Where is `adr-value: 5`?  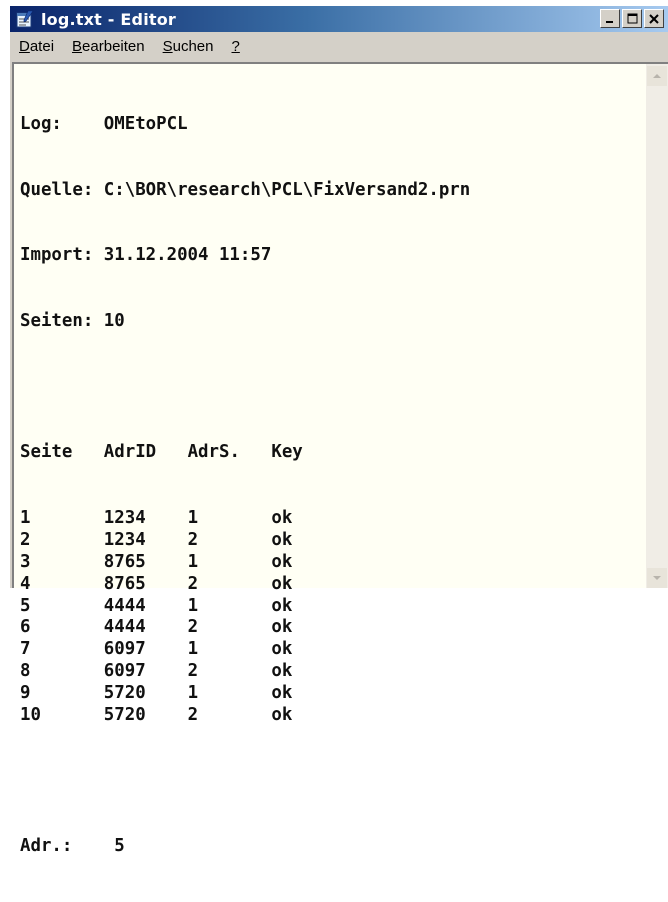 adr-value: 5 is located at coordinates (119, 846).